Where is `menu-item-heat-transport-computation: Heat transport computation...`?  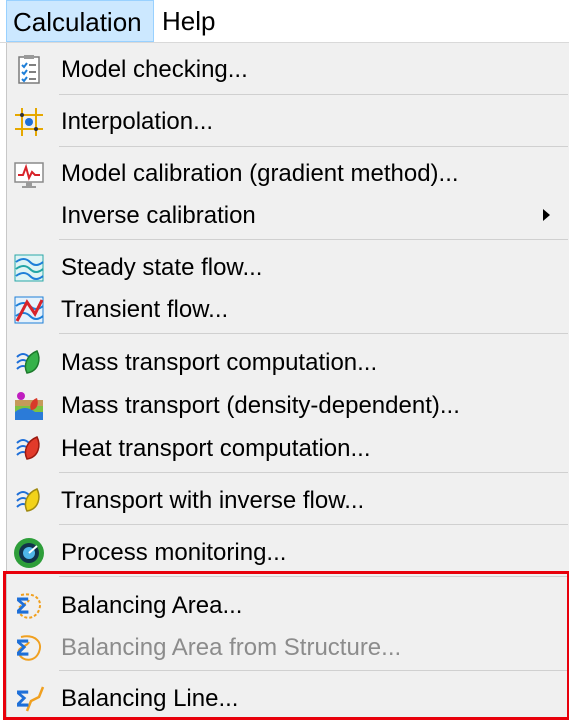
menu-item-heat-transport-computation: Heat transport computation... is located at coordinates (288, 449).